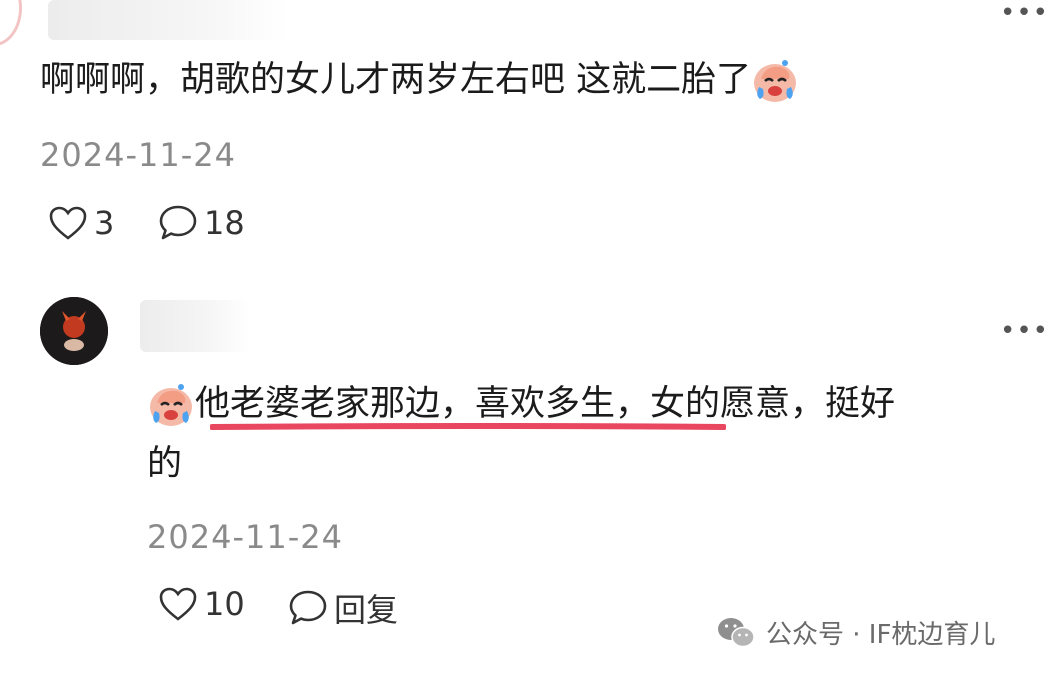 The width and height of the screenshot is (1064, 674). I want to click on watermark: 公众号 · IF枕边育儿, so click(855, 632).